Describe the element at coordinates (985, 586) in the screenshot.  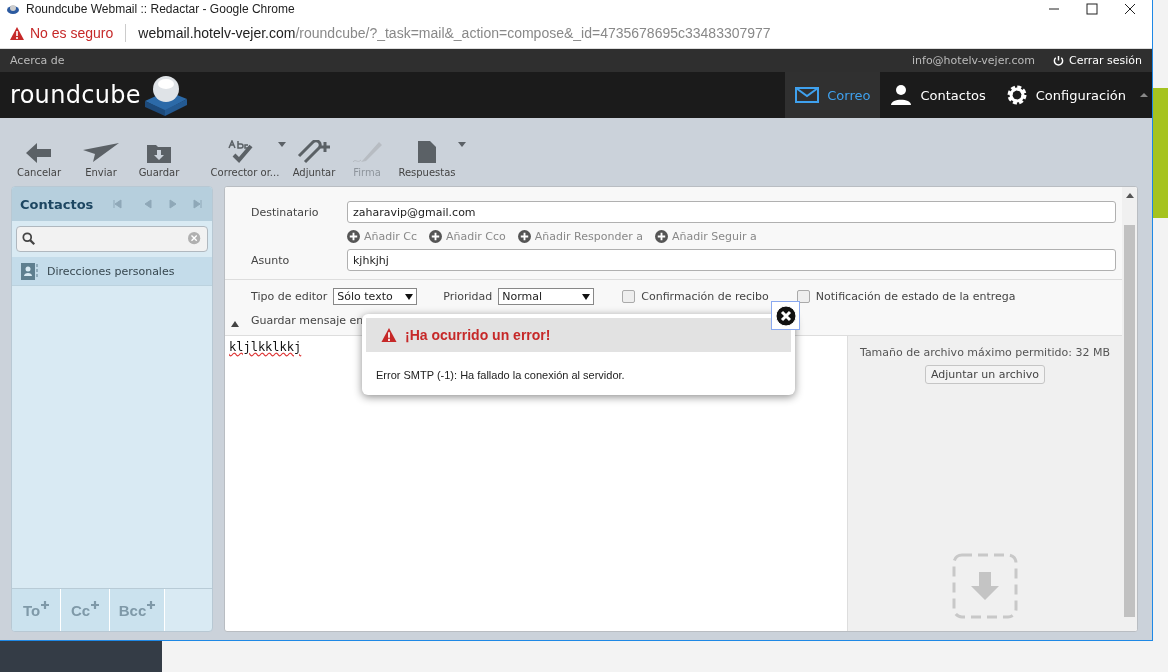
I see `drop-zone-icon` at that location.